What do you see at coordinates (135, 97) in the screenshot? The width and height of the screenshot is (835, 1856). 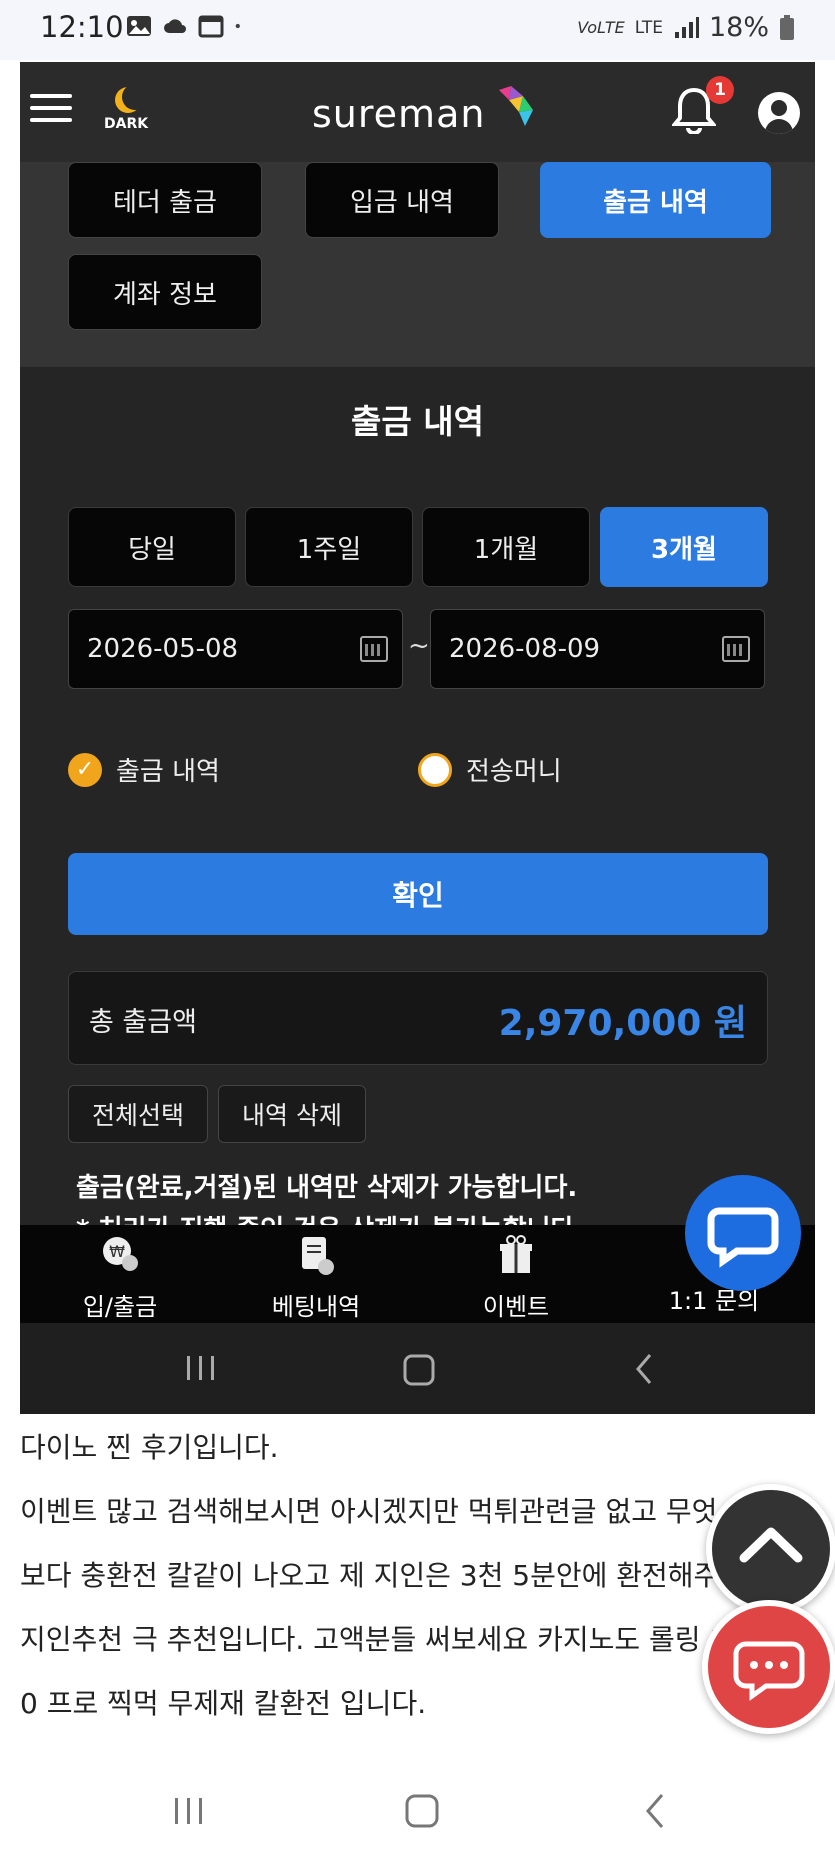 I see `moon-icon` at bounding box center [135, 97].